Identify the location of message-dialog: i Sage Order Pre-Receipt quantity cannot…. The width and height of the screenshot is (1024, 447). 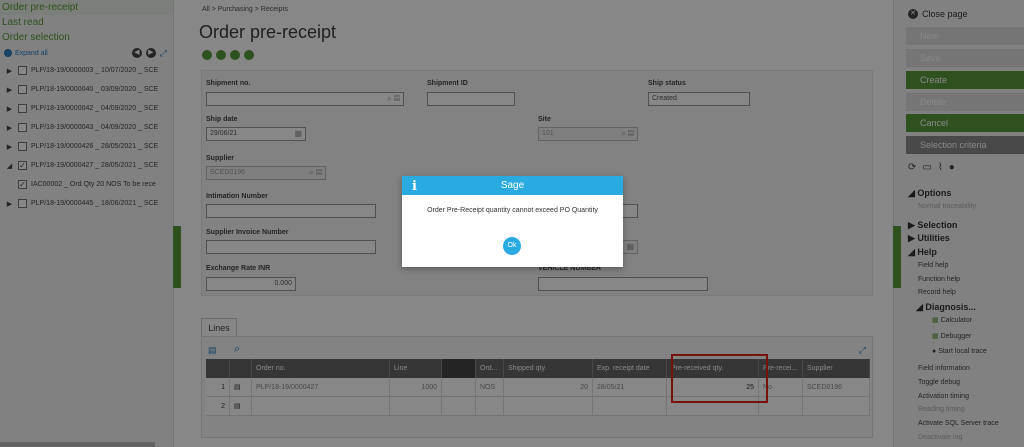
(512, 221).